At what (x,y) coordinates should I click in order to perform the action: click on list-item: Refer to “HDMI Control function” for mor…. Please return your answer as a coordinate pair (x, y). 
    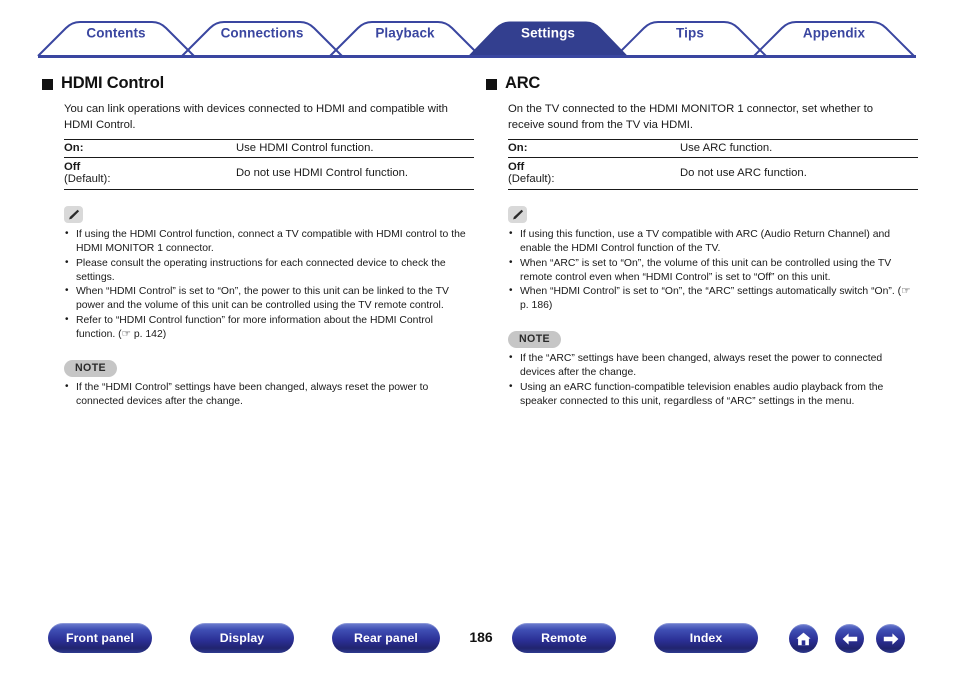
    Looking at the image, I should click on (269, 327).